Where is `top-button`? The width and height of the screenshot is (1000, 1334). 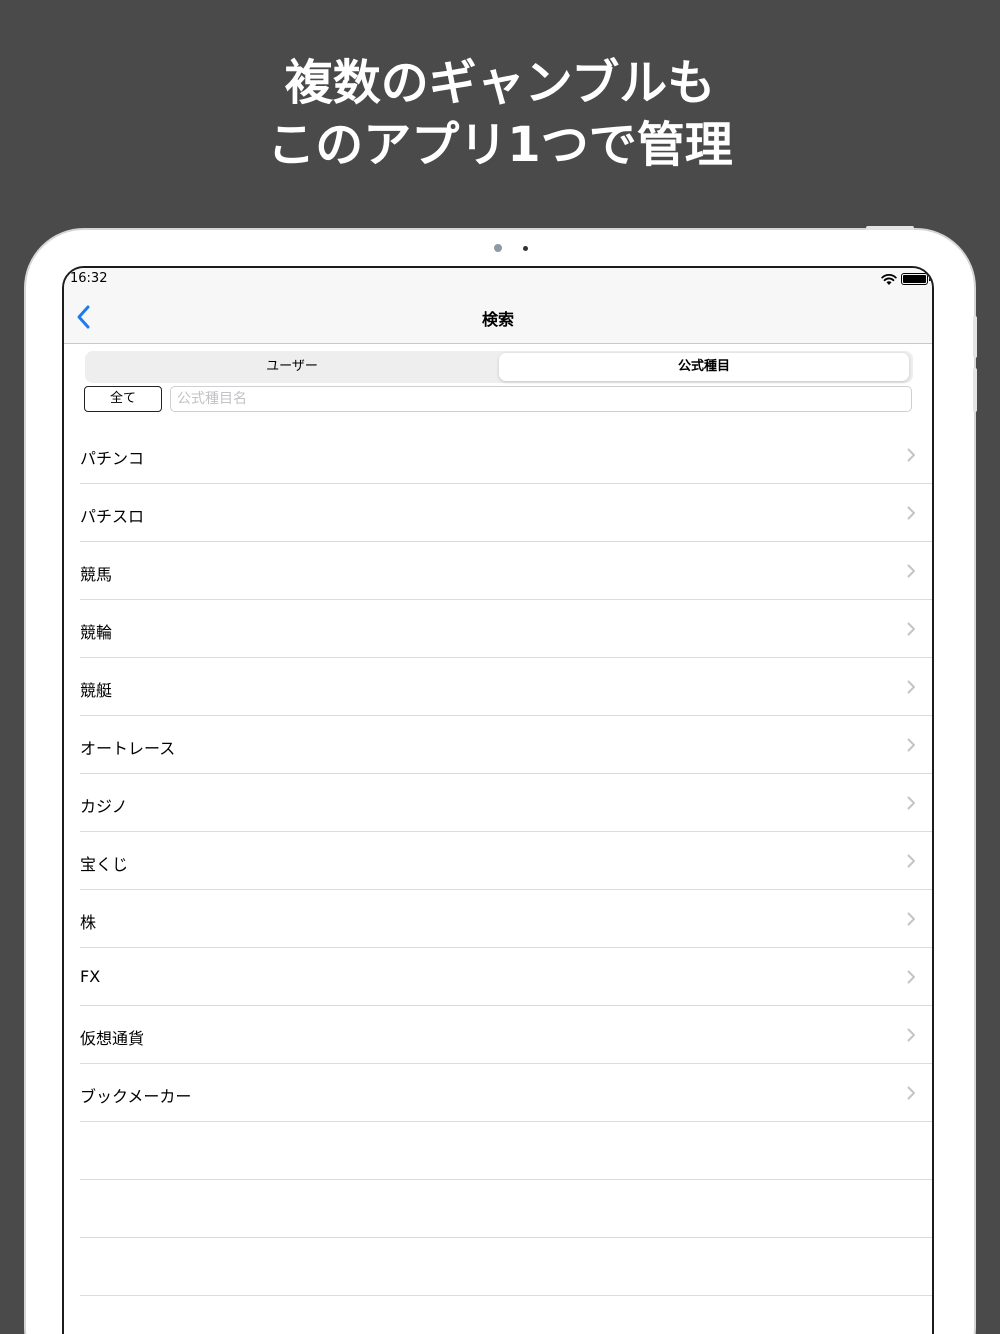 top-button is located at coordinates (890, 228).